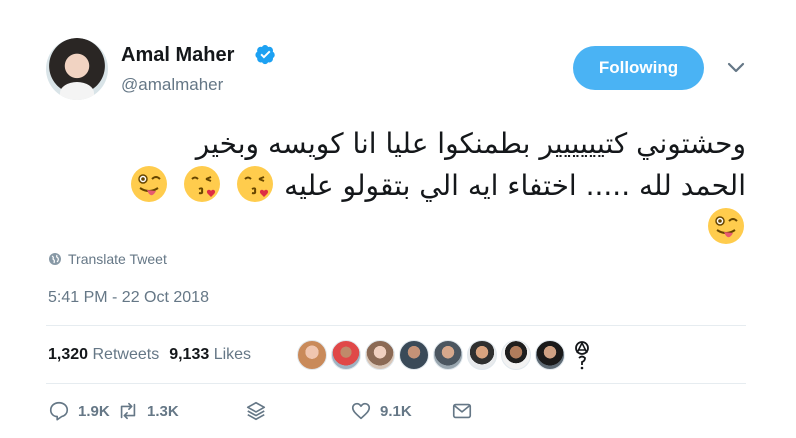  I want to click on retweet-count: 1.3K, so click(163, 411).